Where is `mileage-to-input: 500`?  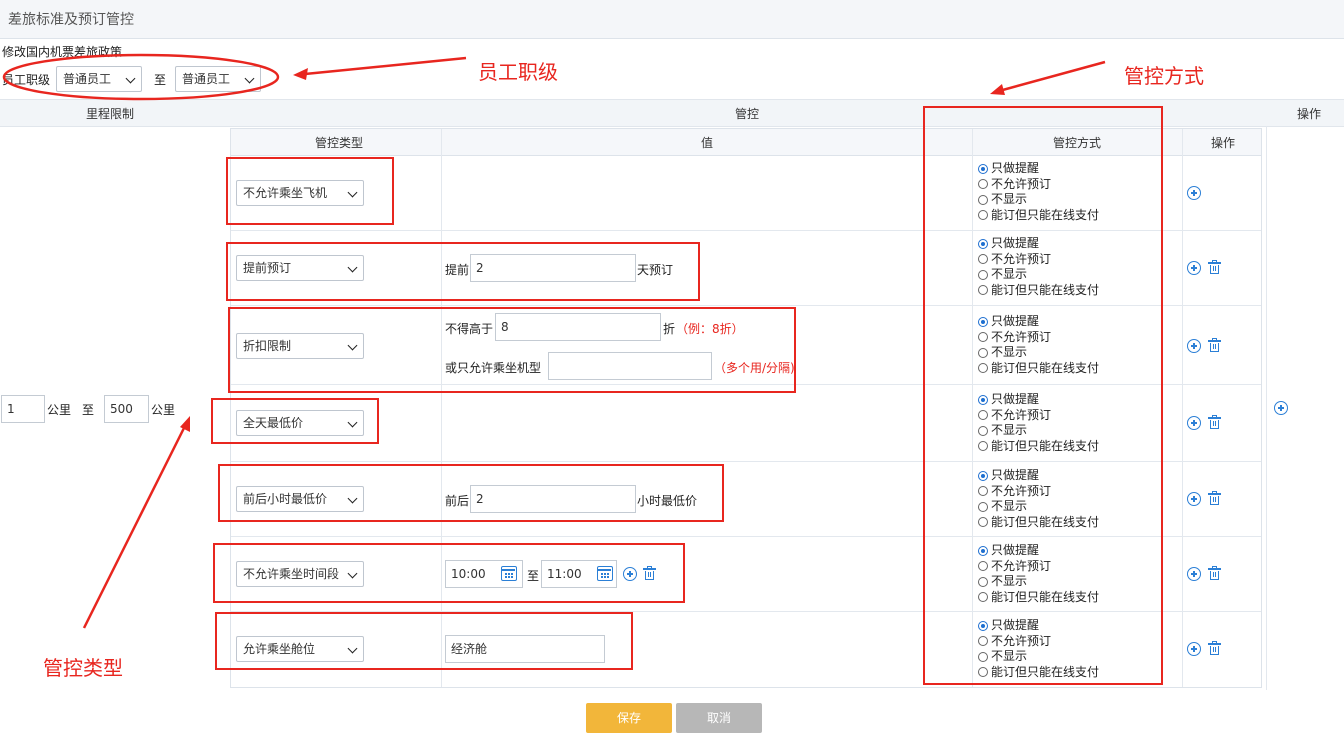
mileage-to-input: 500 is located at coordinates (126, 409).